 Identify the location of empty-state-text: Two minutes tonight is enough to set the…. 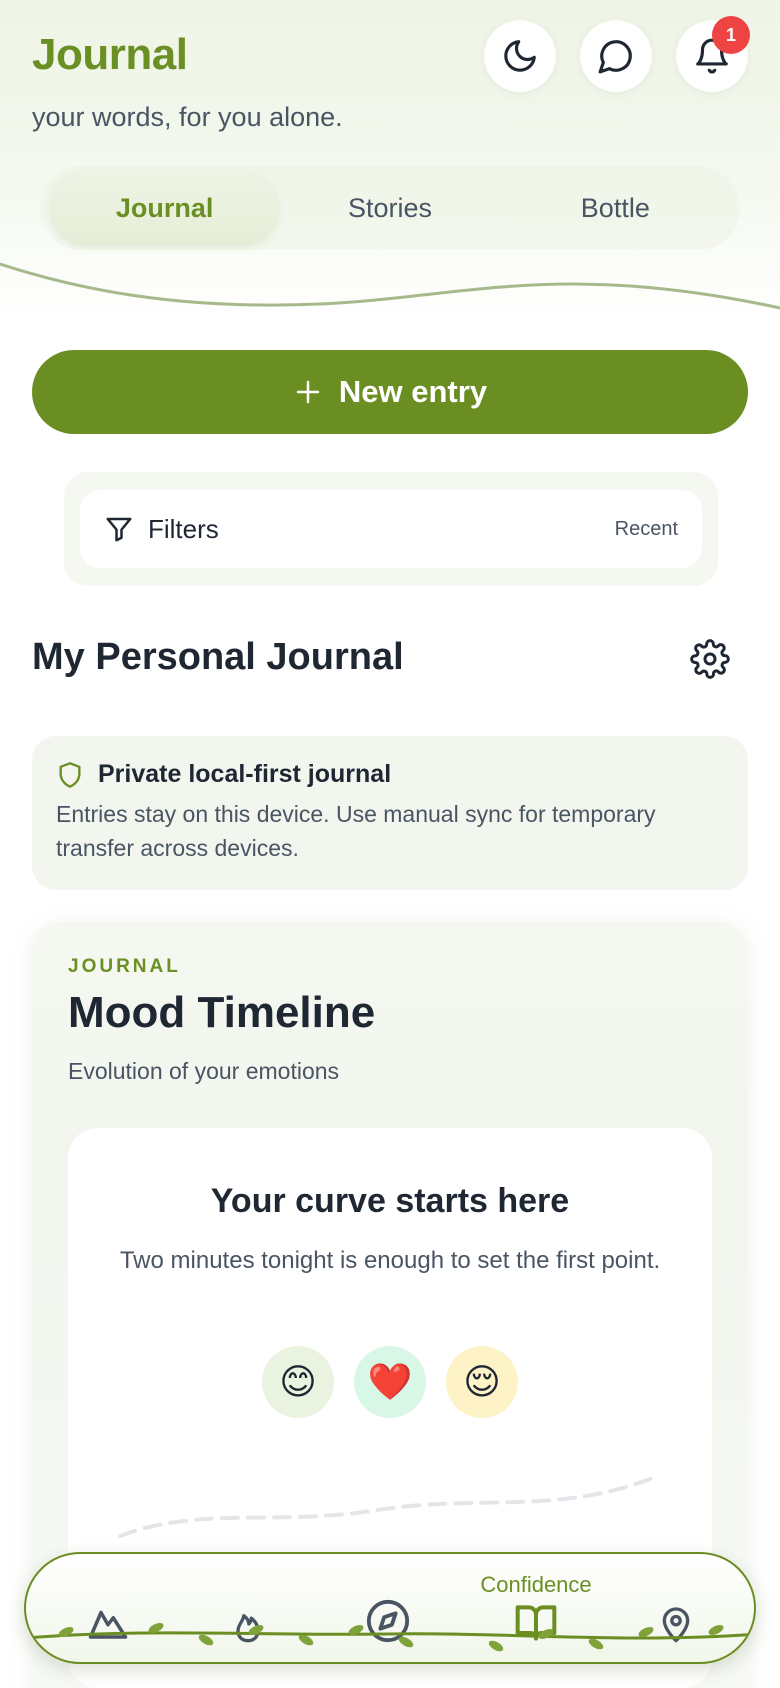
(390, 1260).